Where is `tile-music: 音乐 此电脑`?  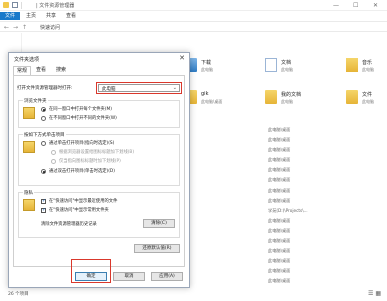
tile-music: 音乐 此电脑 is located at coordinates (366, 67).